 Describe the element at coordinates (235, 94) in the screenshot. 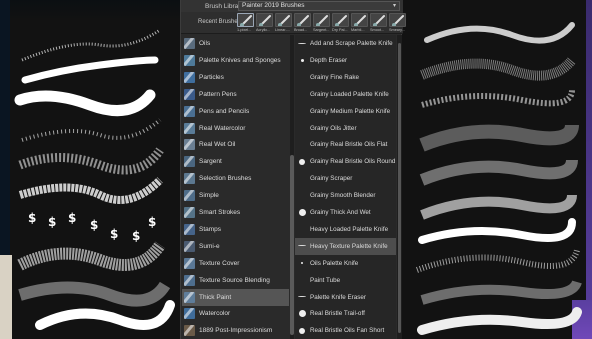

I see `category-item: Pattern Pens` at that location.